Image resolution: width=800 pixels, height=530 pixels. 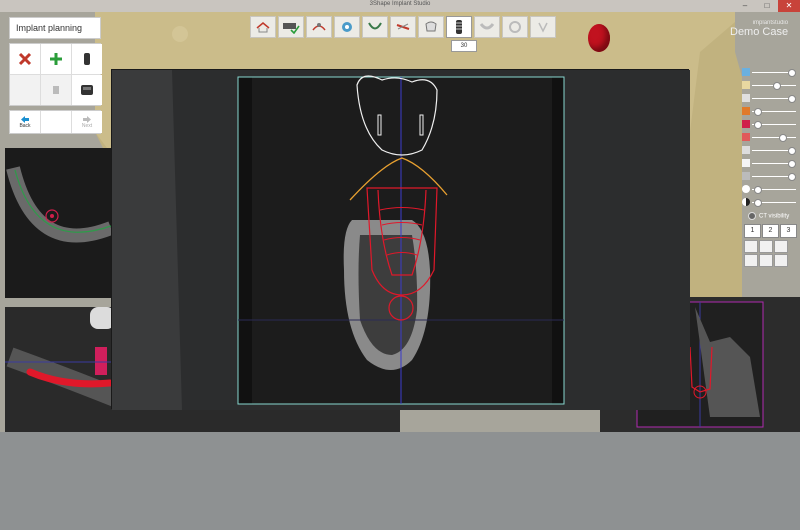 What do you see at coordinates (599, 38) in the screenshot?
I see `marker-sphere` at bounding box center [599, 38].